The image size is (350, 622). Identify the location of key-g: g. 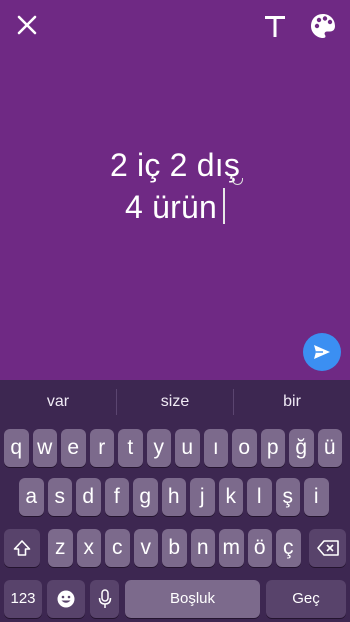
(145, 497).